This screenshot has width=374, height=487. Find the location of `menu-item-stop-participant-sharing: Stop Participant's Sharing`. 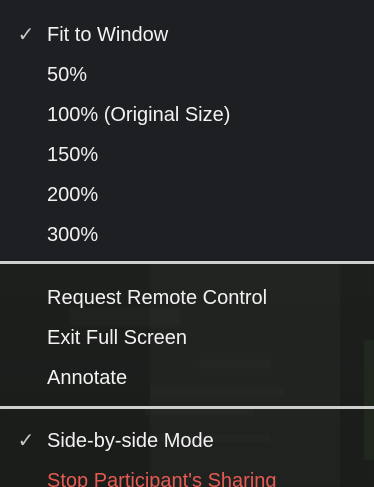

menu-item-stop-participant-sharing: Stop Participant's Sharing is located at coordinates (187, 474).